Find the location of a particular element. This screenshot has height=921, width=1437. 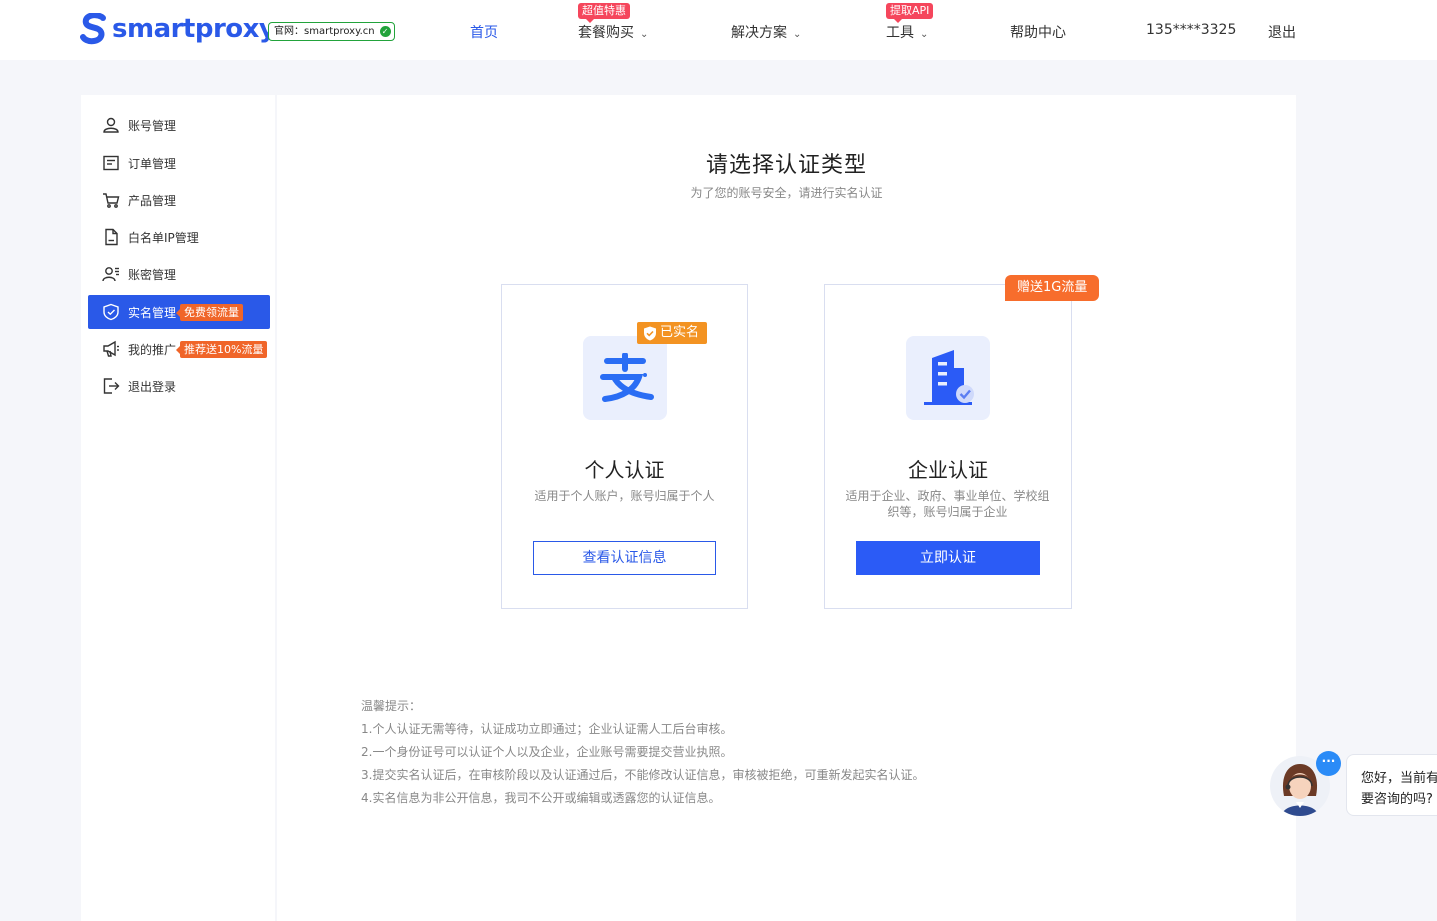

sidebar-item-label: 白名单IP管理 is located at coordinates (163, 237).